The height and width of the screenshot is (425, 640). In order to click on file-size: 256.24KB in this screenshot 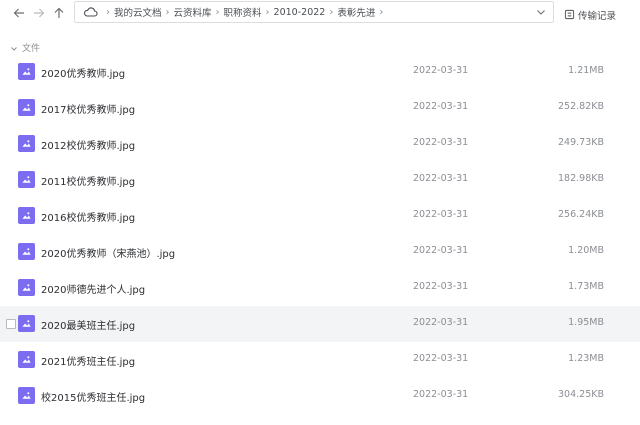, I will do `click(581, 214)`.